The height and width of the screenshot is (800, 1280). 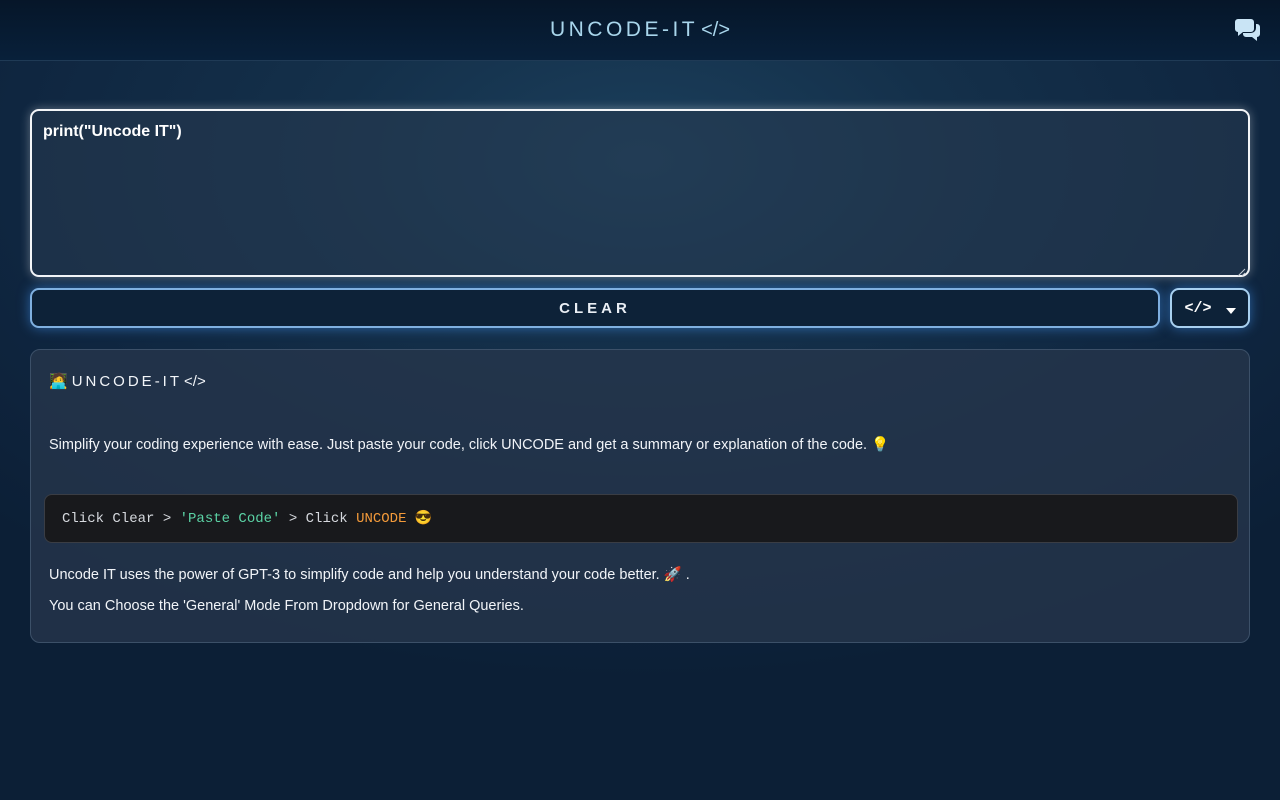 I want to click on steps-uncode: UNCODE, so click(x=381, y=518).